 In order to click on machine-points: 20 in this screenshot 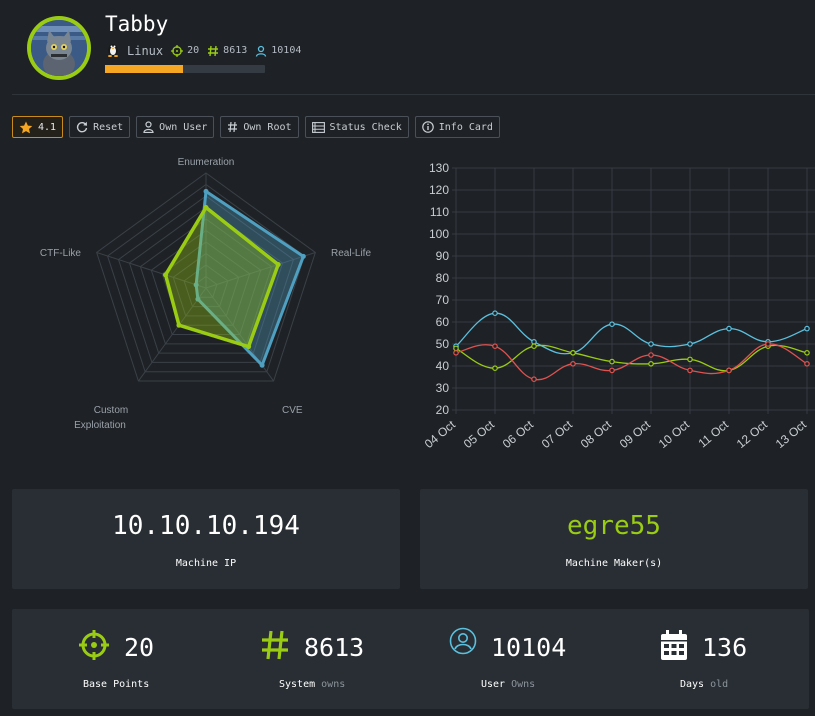, I will do `click(193, 50)`.